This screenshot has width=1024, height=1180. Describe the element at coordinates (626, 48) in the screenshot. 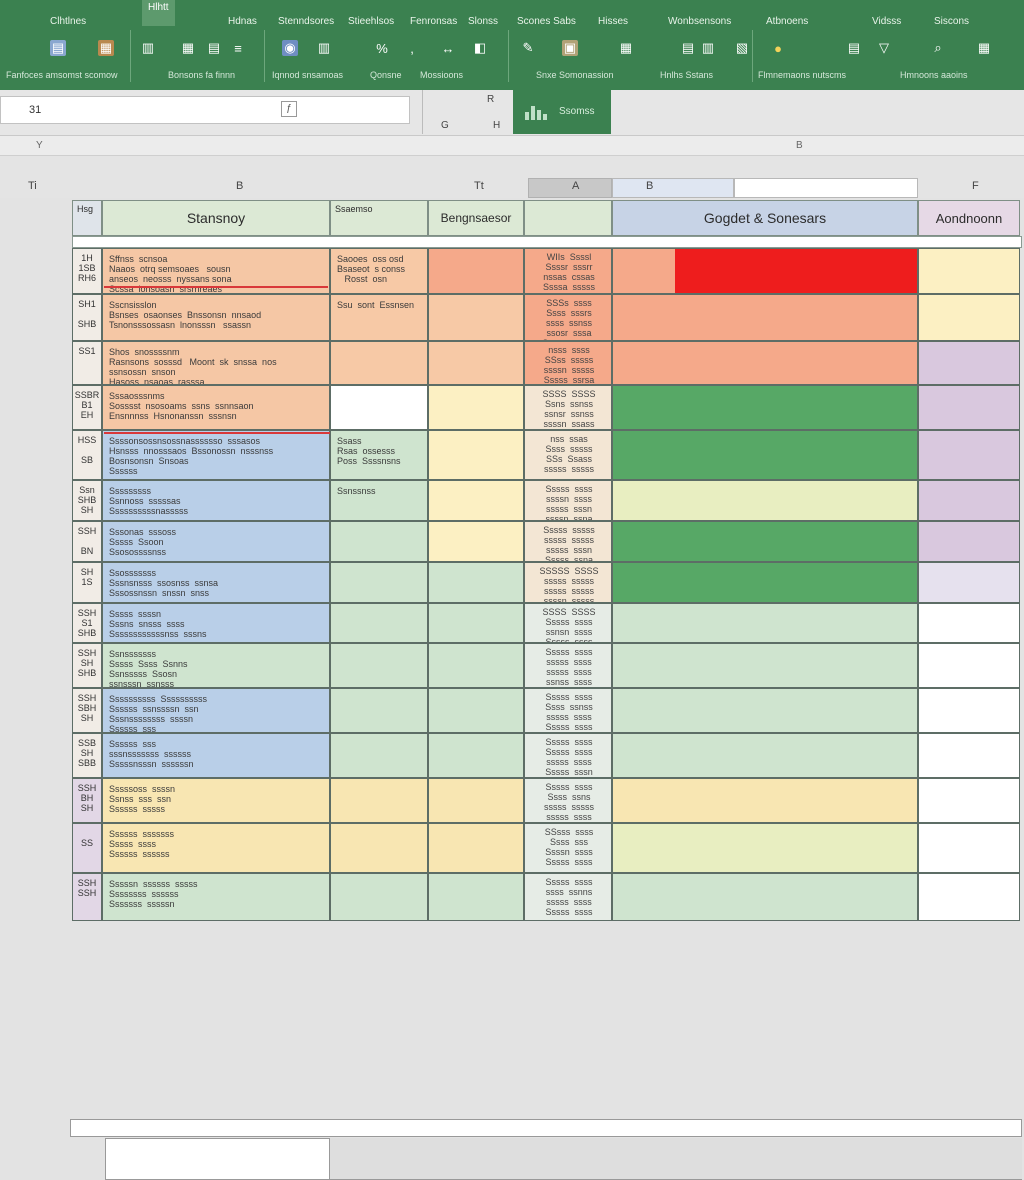

I see `grid-icon: ▦` at that location.